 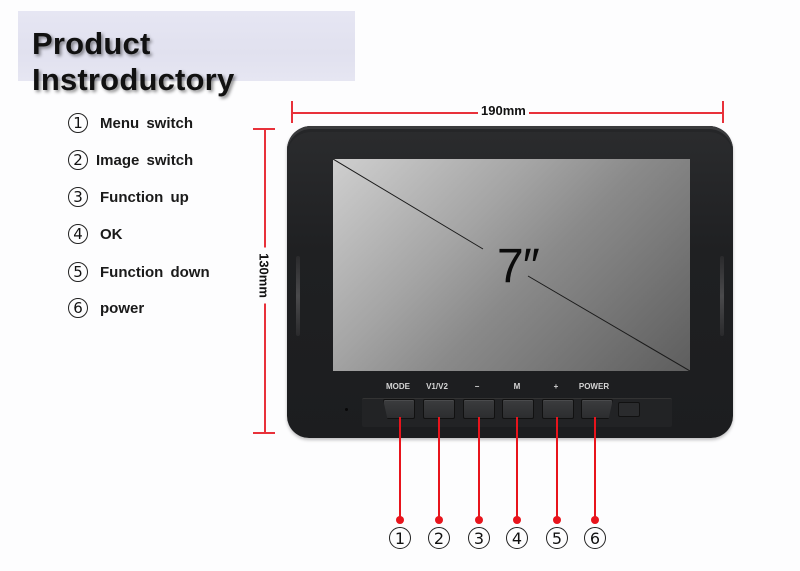 What do you see at coordinates (597, 409) in the screenshot?
I see `power-button` at bounding box center [597, 409].